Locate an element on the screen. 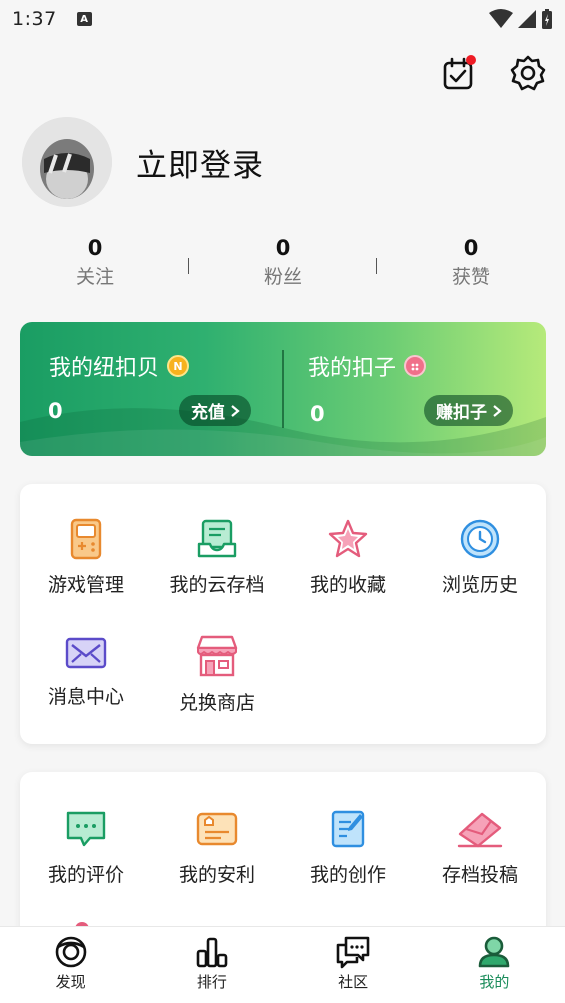 Image resolution: width=565 pixels, height=1003 pixels. stat-label: 粉丝 is located at coordinates (282, 277).